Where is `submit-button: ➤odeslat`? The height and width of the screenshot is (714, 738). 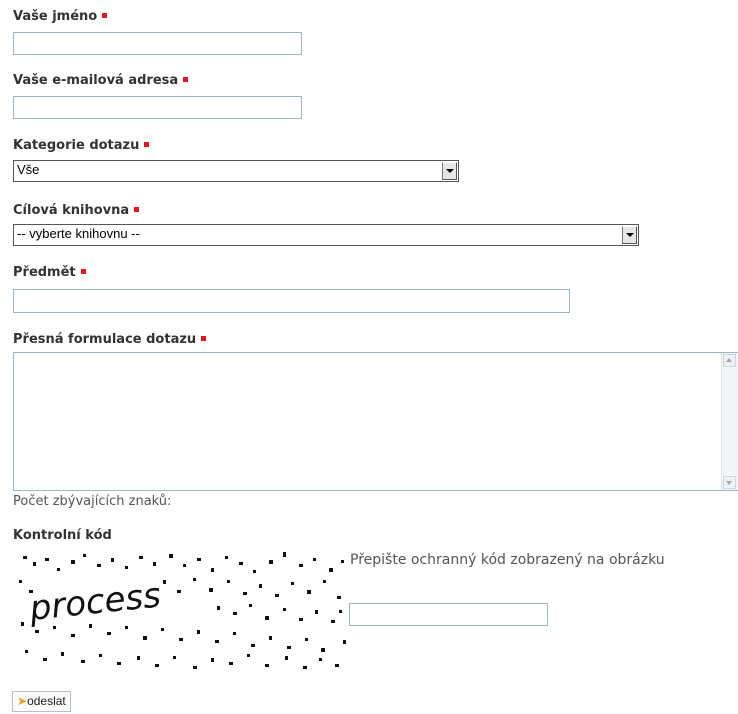 submit-button: ➤odeslat is located at coordinates (41, 701).